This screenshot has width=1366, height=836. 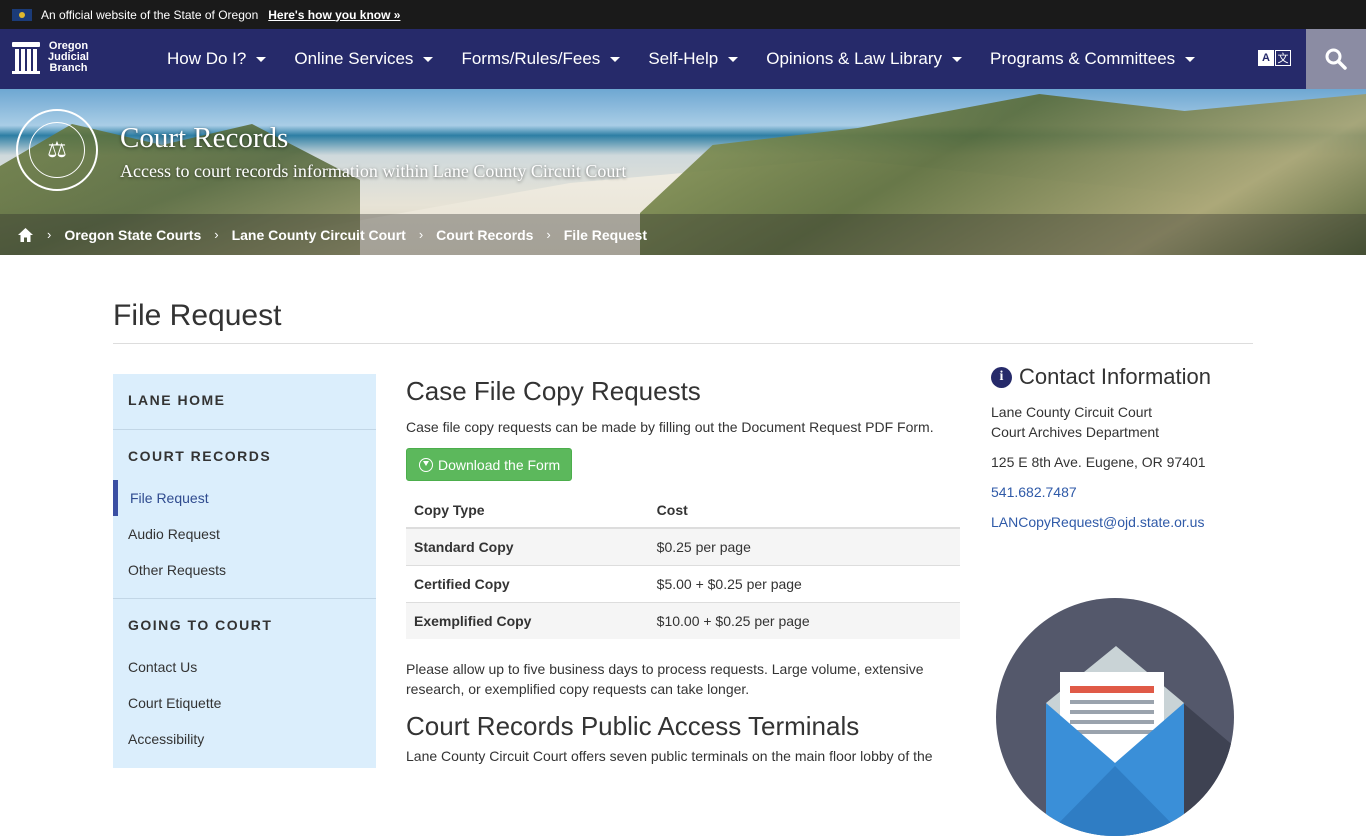 I want to click on breadcrumb-oregon-state-courts: Oregon State Courts, so click(x=132, y=235).